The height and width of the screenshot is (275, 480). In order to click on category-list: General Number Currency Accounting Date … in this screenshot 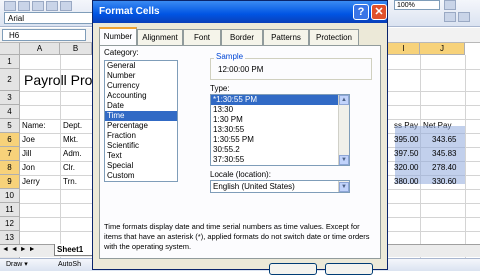, I will do `click(141, 121)`.